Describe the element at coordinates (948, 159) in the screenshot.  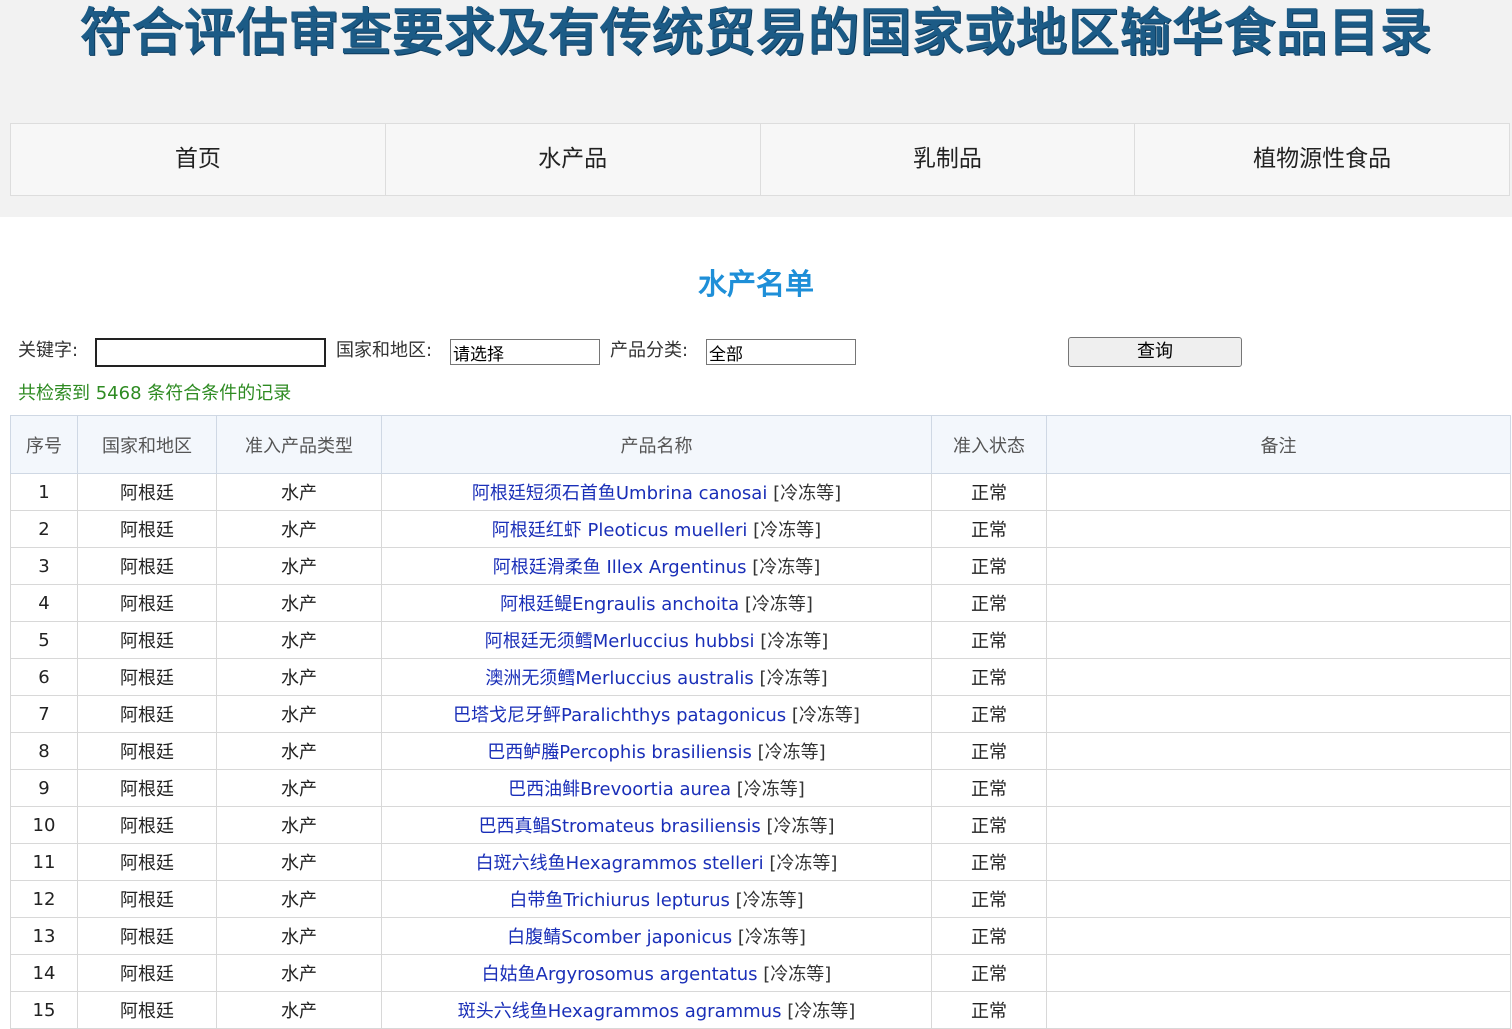
I see `nav-item-dairy: 乳制品` at that location.